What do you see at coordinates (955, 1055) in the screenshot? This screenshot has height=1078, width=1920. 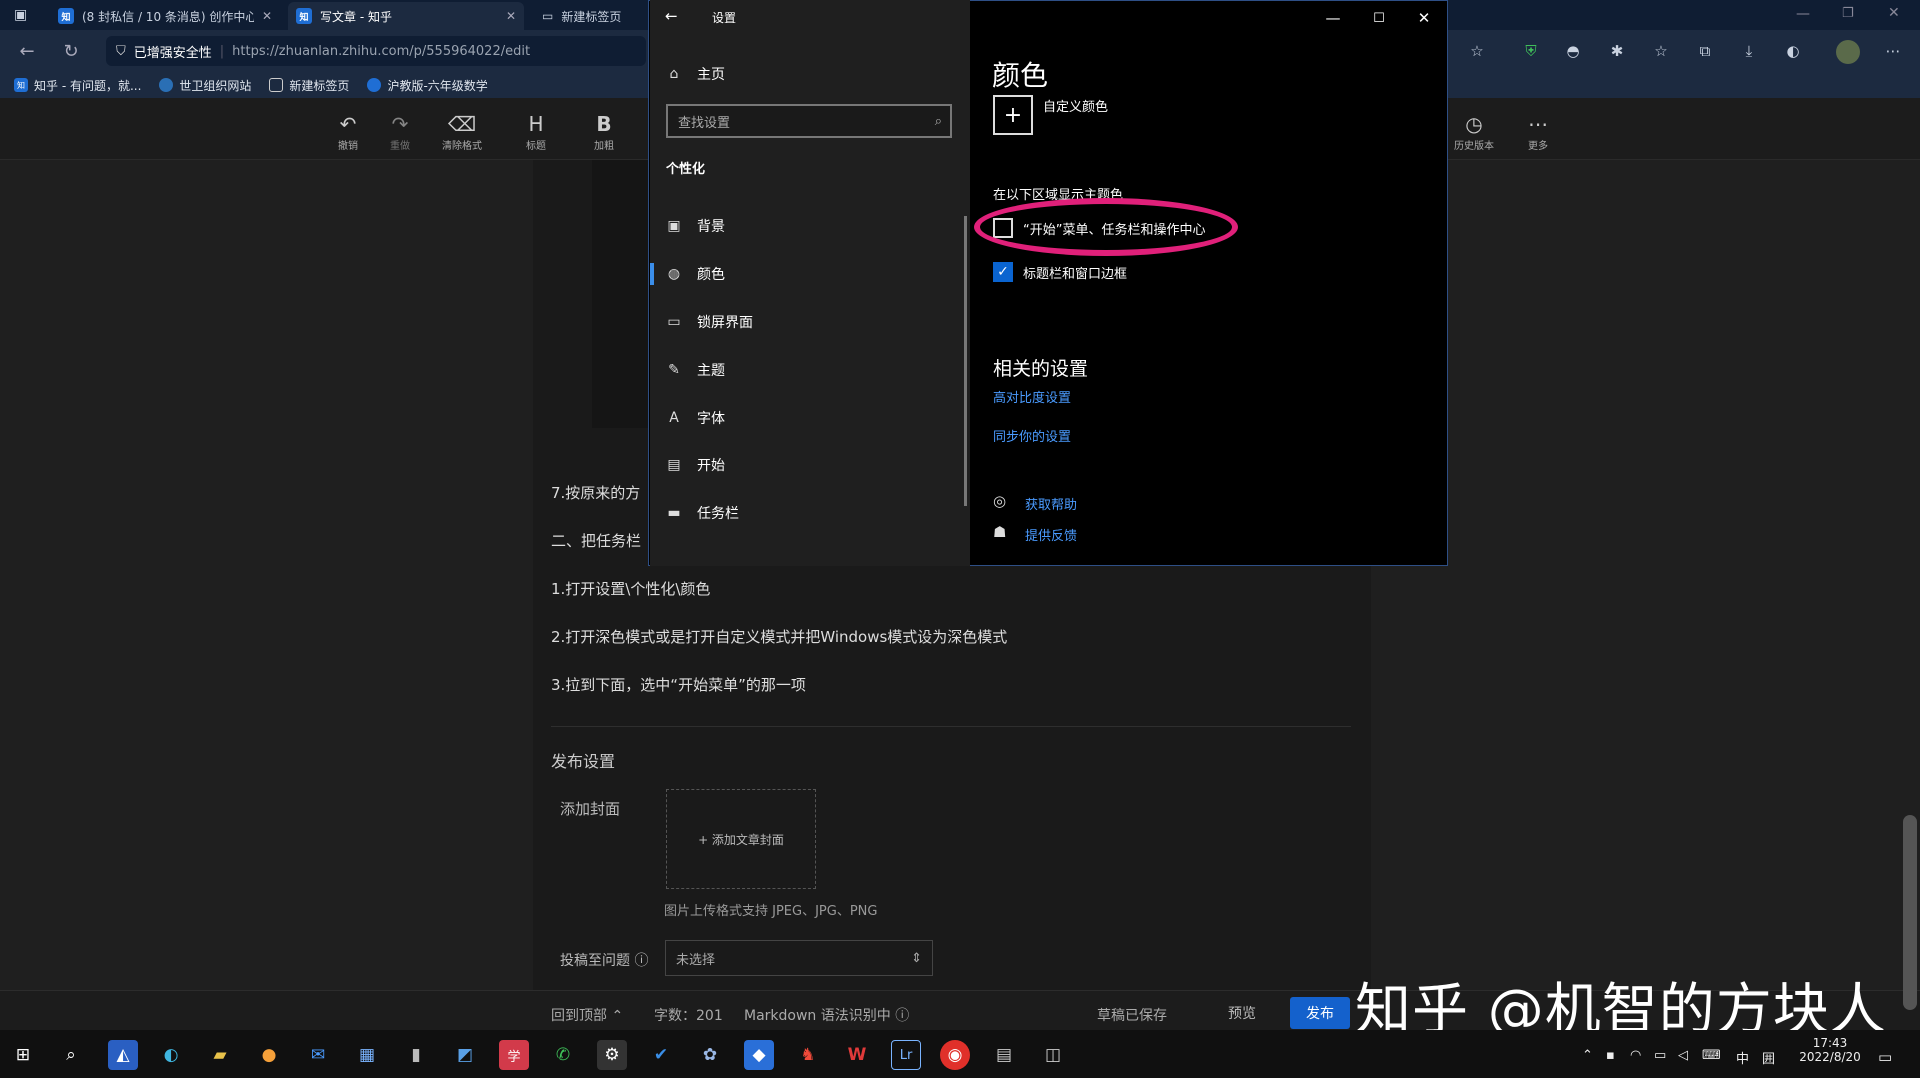 I see `music-app-icon: ◉` at bounding box center [955, 1055].